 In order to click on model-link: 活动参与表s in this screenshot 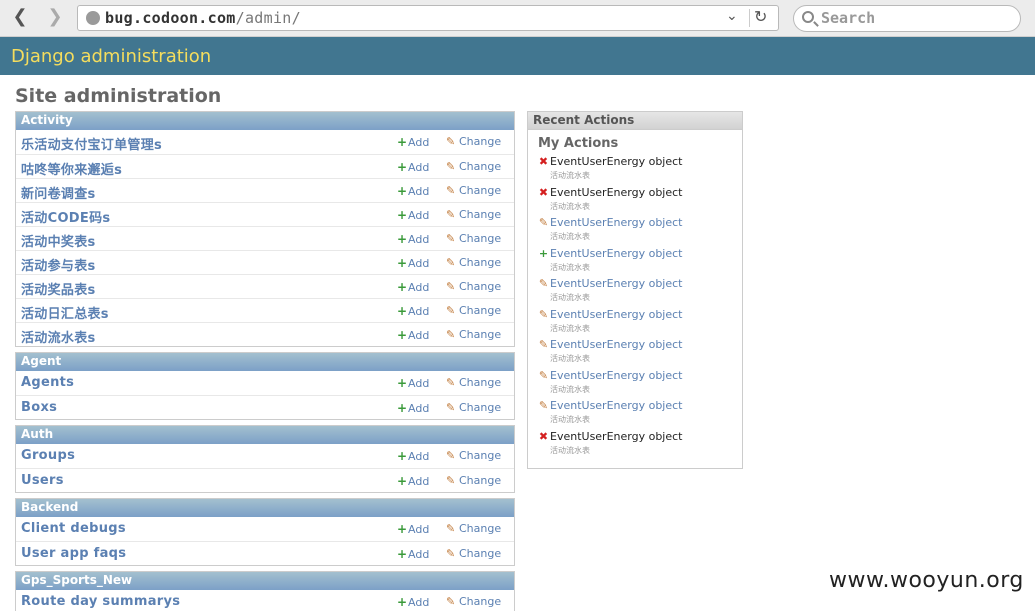, I will do `click(58, 264)`.